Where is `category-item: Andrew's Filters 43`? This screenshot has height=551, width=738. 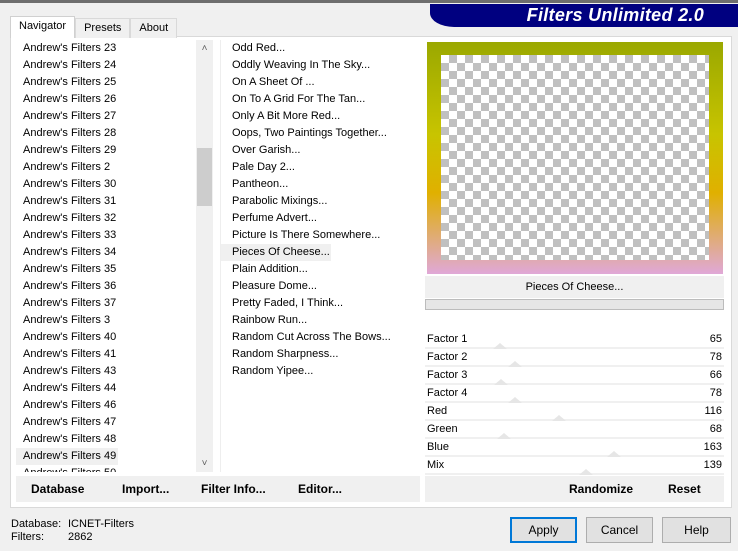 category-item: Andrew's Filters 43 is located at coordinates (106, 371).